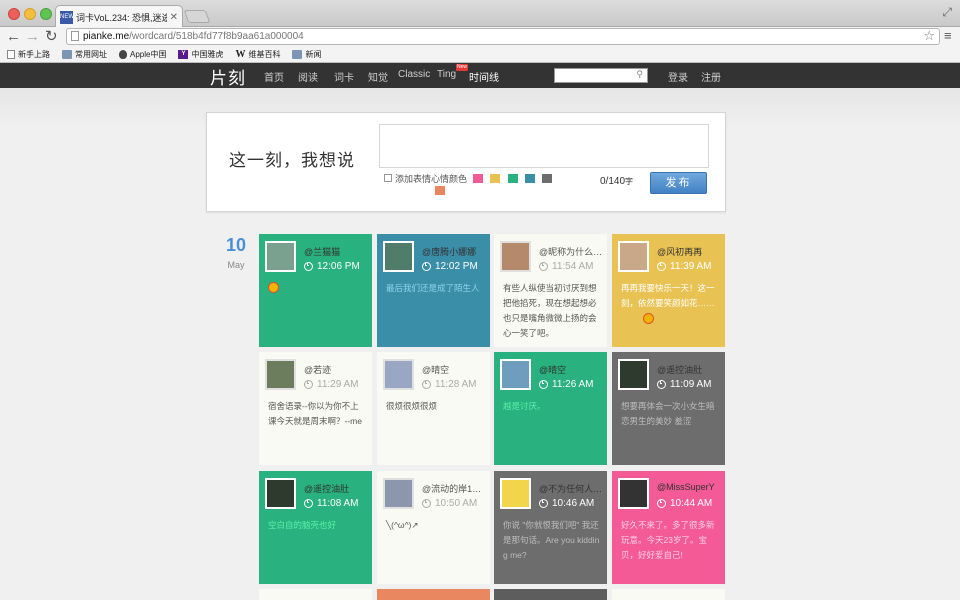  Describe the element at coordinates (456, 384) in the screenshot. I see `card-time-text: 11:28 AM` at that location.